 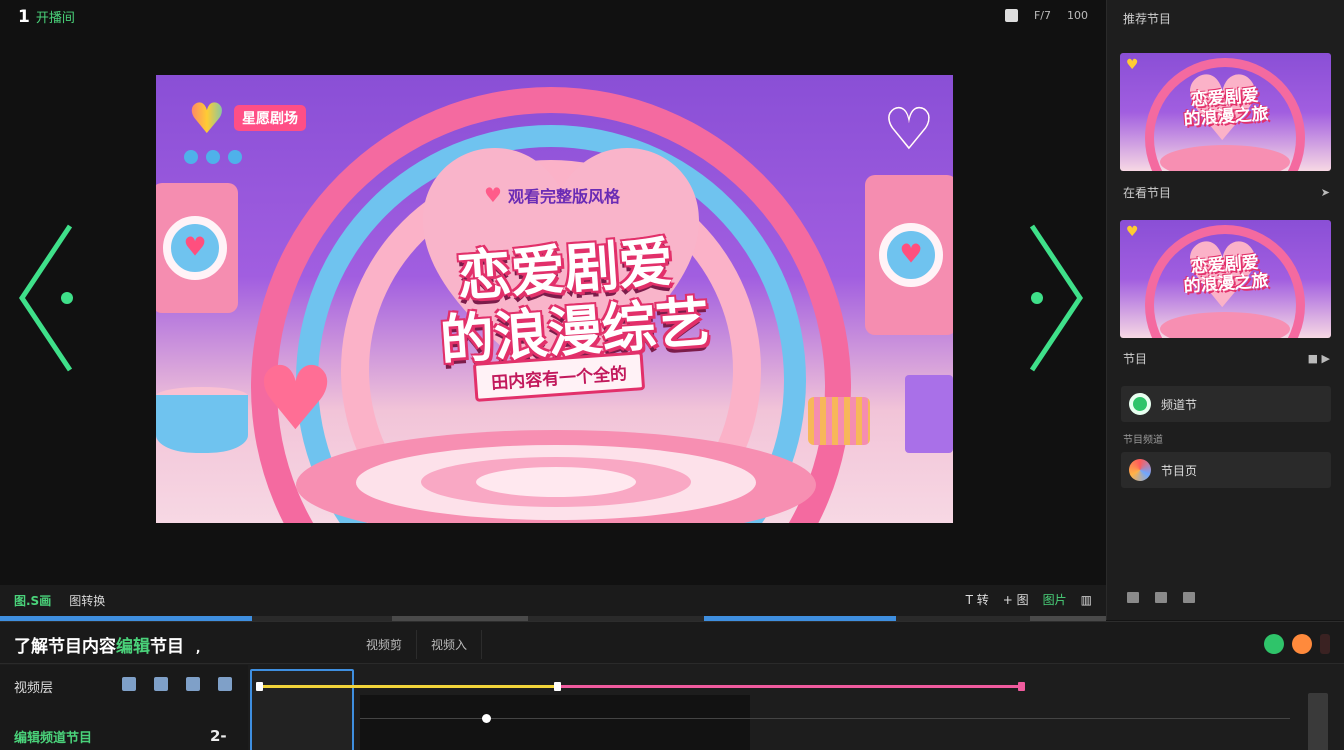 I want to click on section-label: 节目频道, so click(x=1143, y=440).